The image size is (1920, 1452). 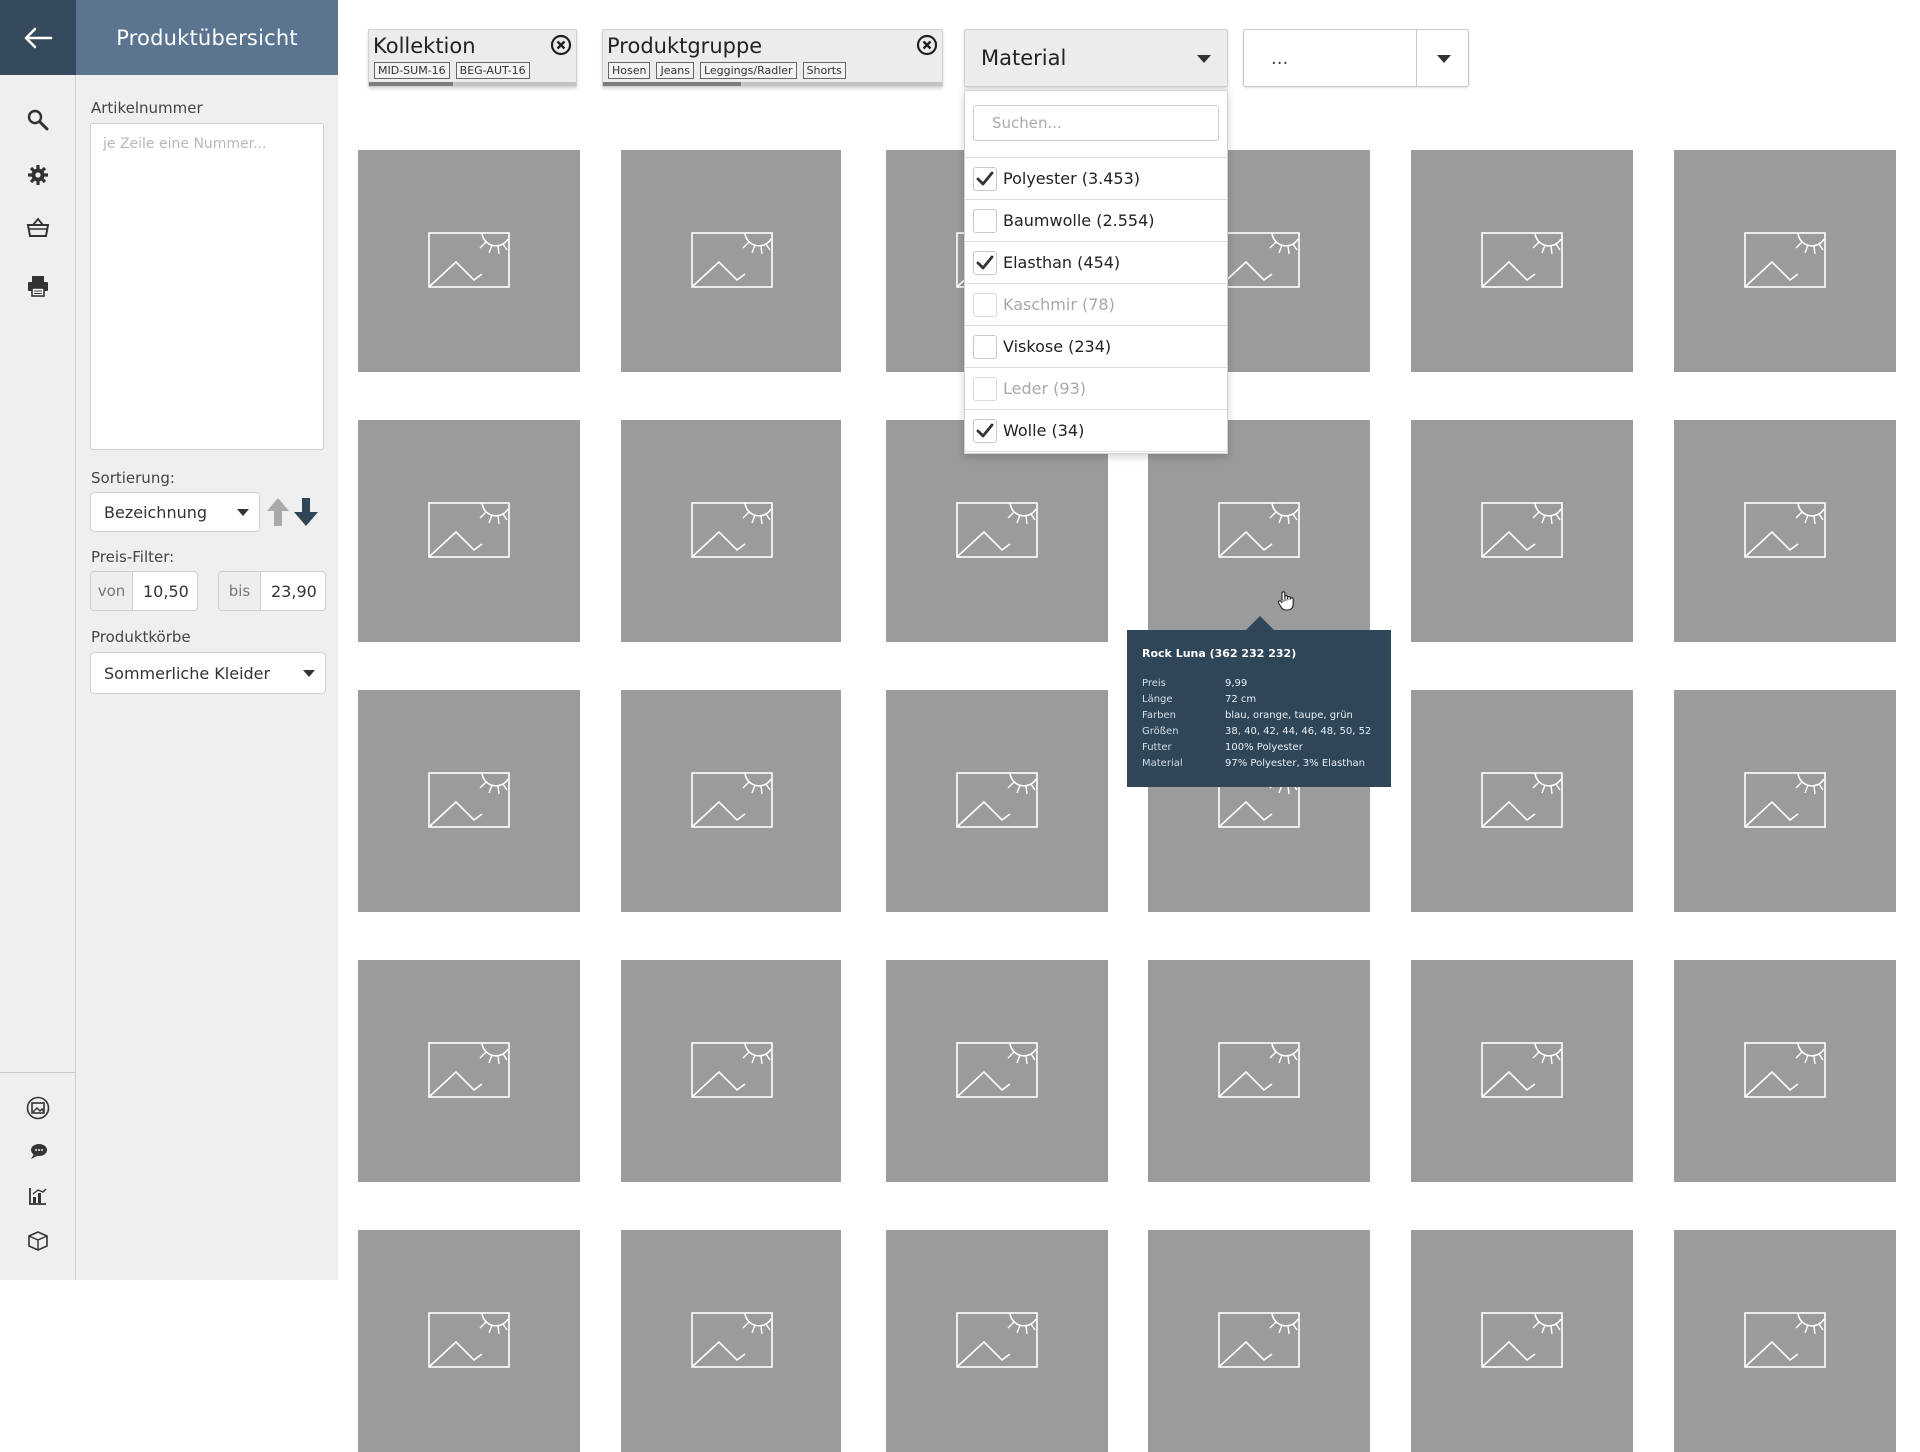 I want to click on arrow-left-icon, so click(x=38, y=37).